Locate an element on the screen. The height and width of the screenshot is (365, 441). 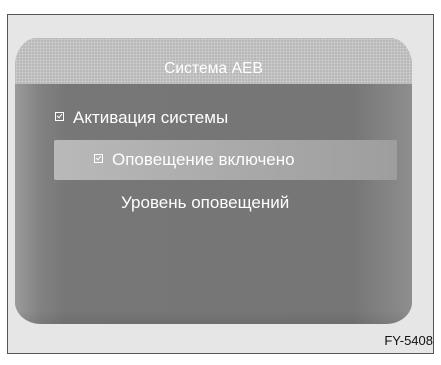
menu-item-label: Оповещение включено is located at coordinates (203, 159).